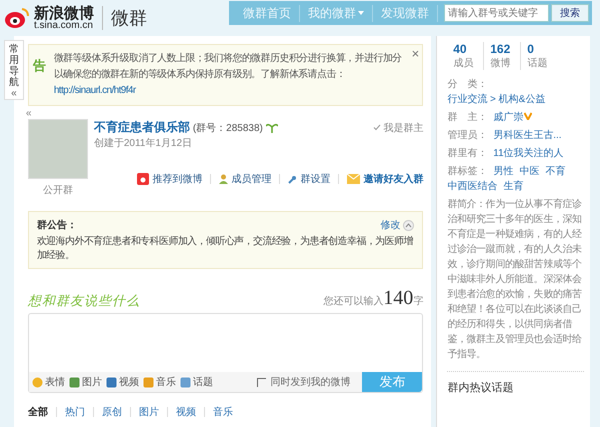 Image resolution: width=600 pixels, height=427 pixels. I want to click on section-title: 群内热议话题, so click(515, 383).